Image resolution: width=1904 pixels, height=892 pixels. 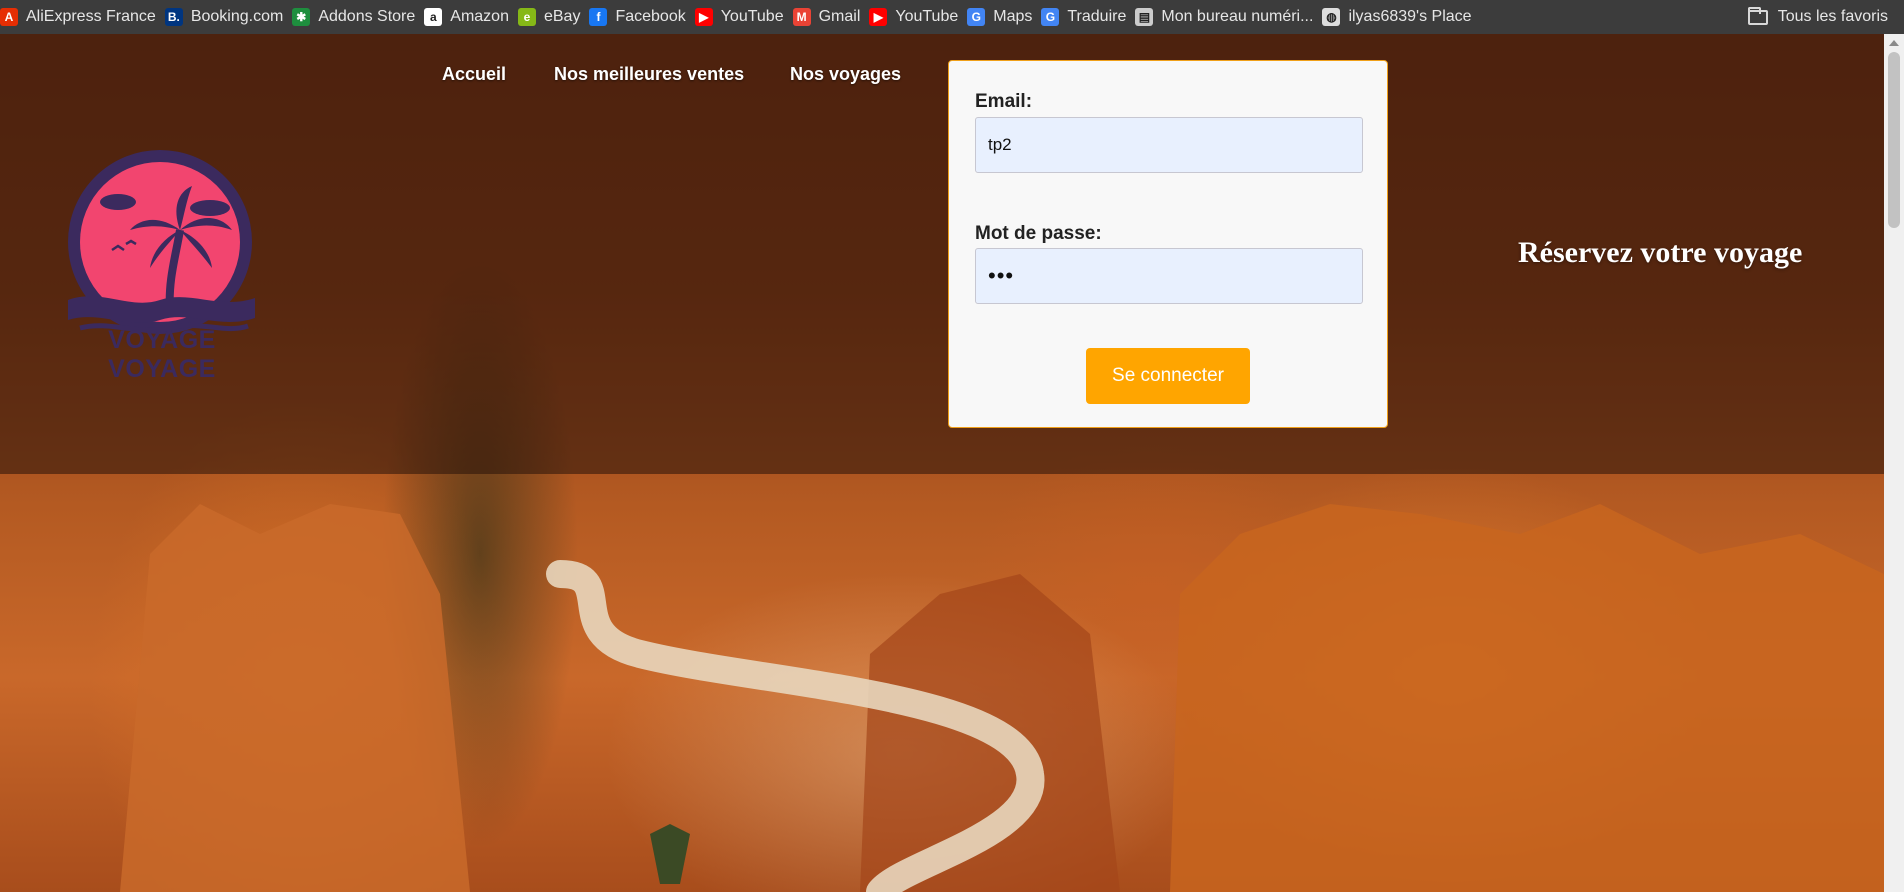 What do you see at coordinates (91, 16) in the screenshot?
I see `bookmark-label: AliExpress France` at bounding box center [91, 16].